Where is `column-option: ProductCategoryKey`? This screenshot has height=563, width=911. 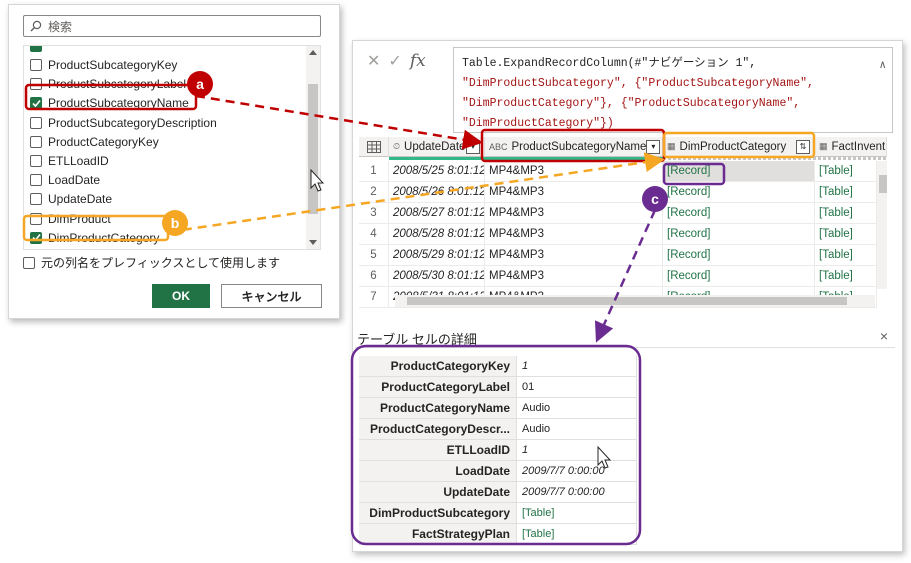
column-option: ProductCategoryKey is located at coordinates (94, 142).